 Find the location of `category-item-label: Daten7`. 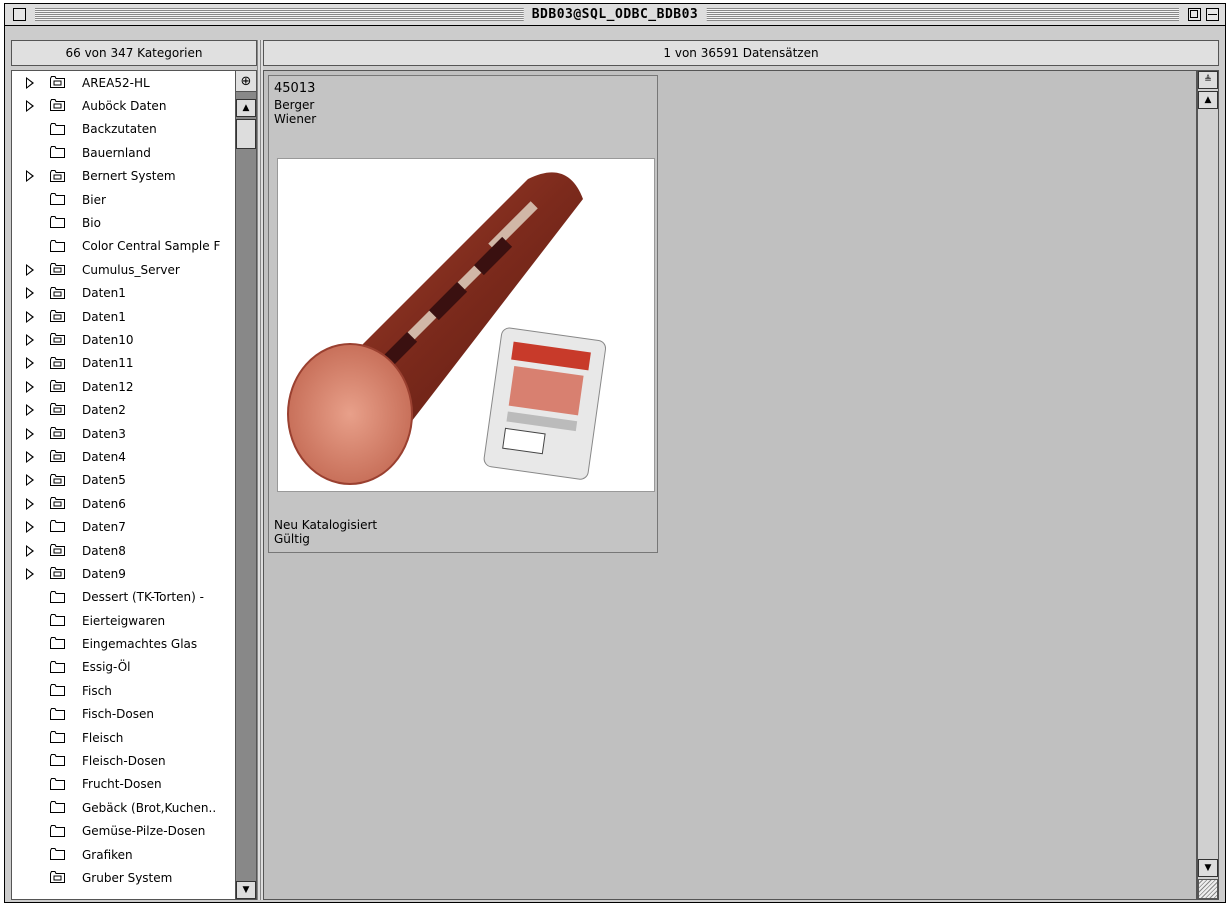

category-item-label: Daten7 is located at coordinates (104, 527).